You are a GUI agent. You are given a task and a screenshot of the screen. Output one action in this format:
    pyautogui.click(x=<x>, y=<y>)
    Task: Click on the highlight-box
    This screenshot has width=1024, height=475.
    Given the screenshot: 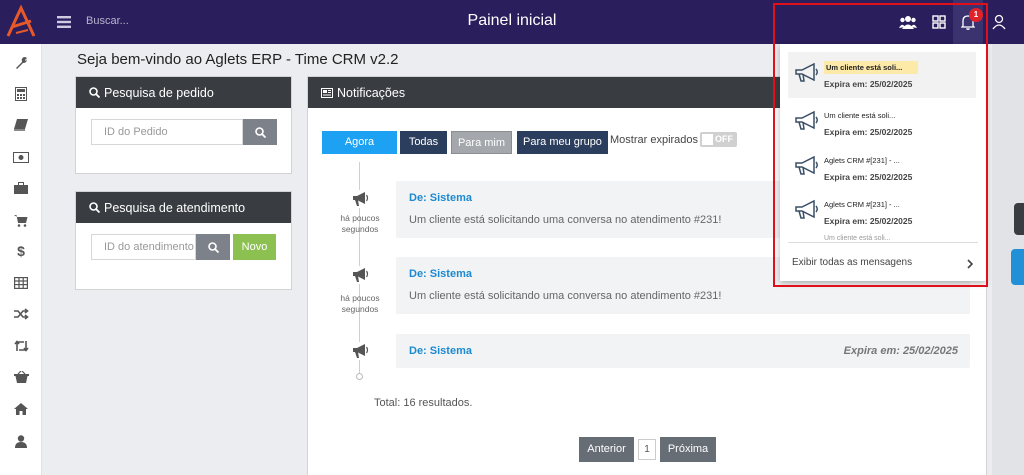 What is the action you would take?
    pyautogui.click(x=880, y=145)
    